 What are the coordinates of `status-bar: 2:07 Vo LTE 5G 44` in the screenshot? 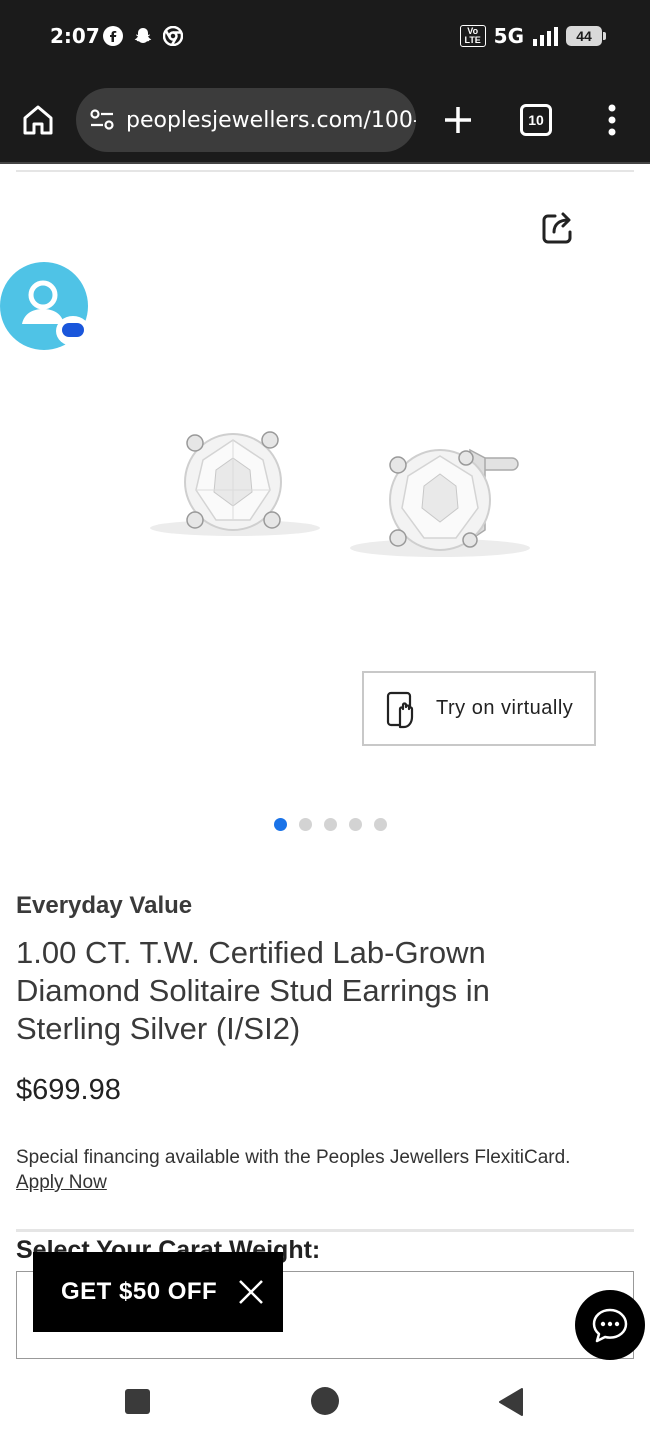 It's located at (325, 38).